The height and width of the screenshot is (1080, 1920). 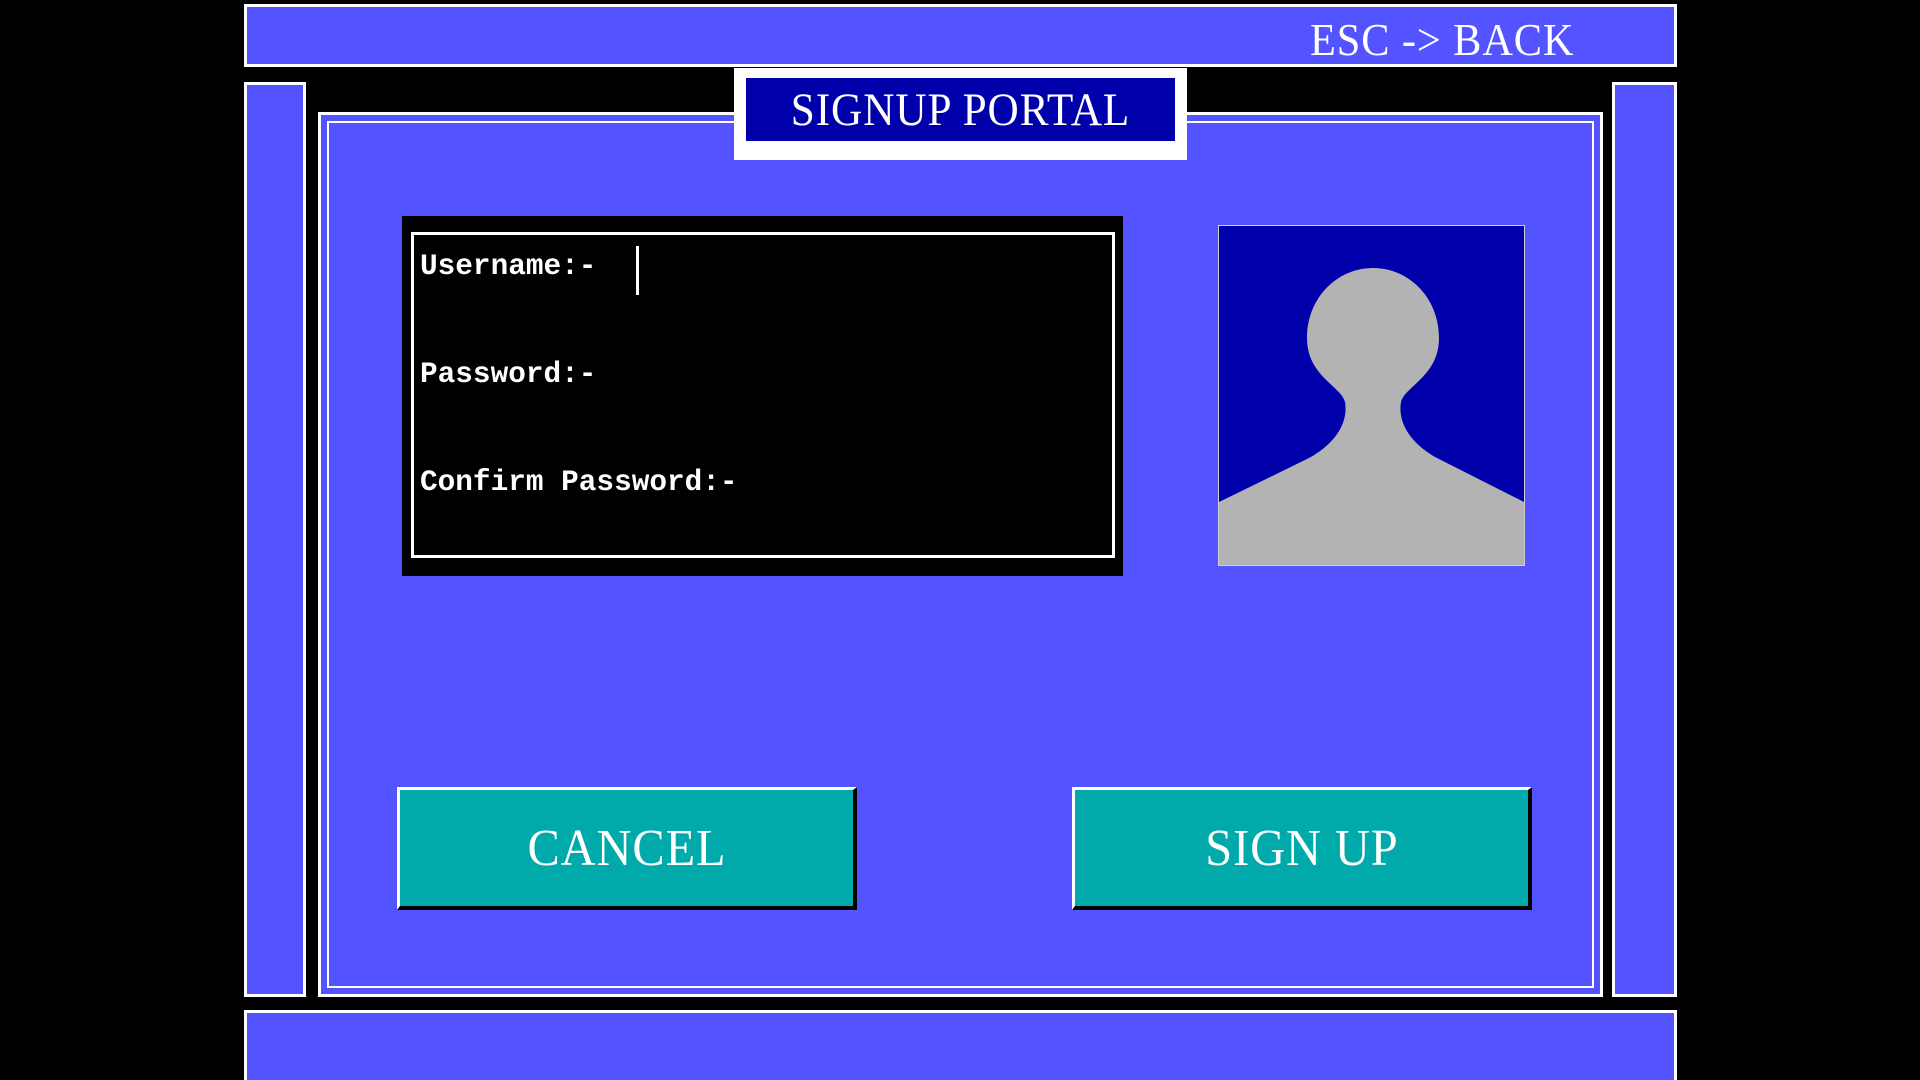 I want to click on right-frame-pillar, so click(x=1644, y=539).